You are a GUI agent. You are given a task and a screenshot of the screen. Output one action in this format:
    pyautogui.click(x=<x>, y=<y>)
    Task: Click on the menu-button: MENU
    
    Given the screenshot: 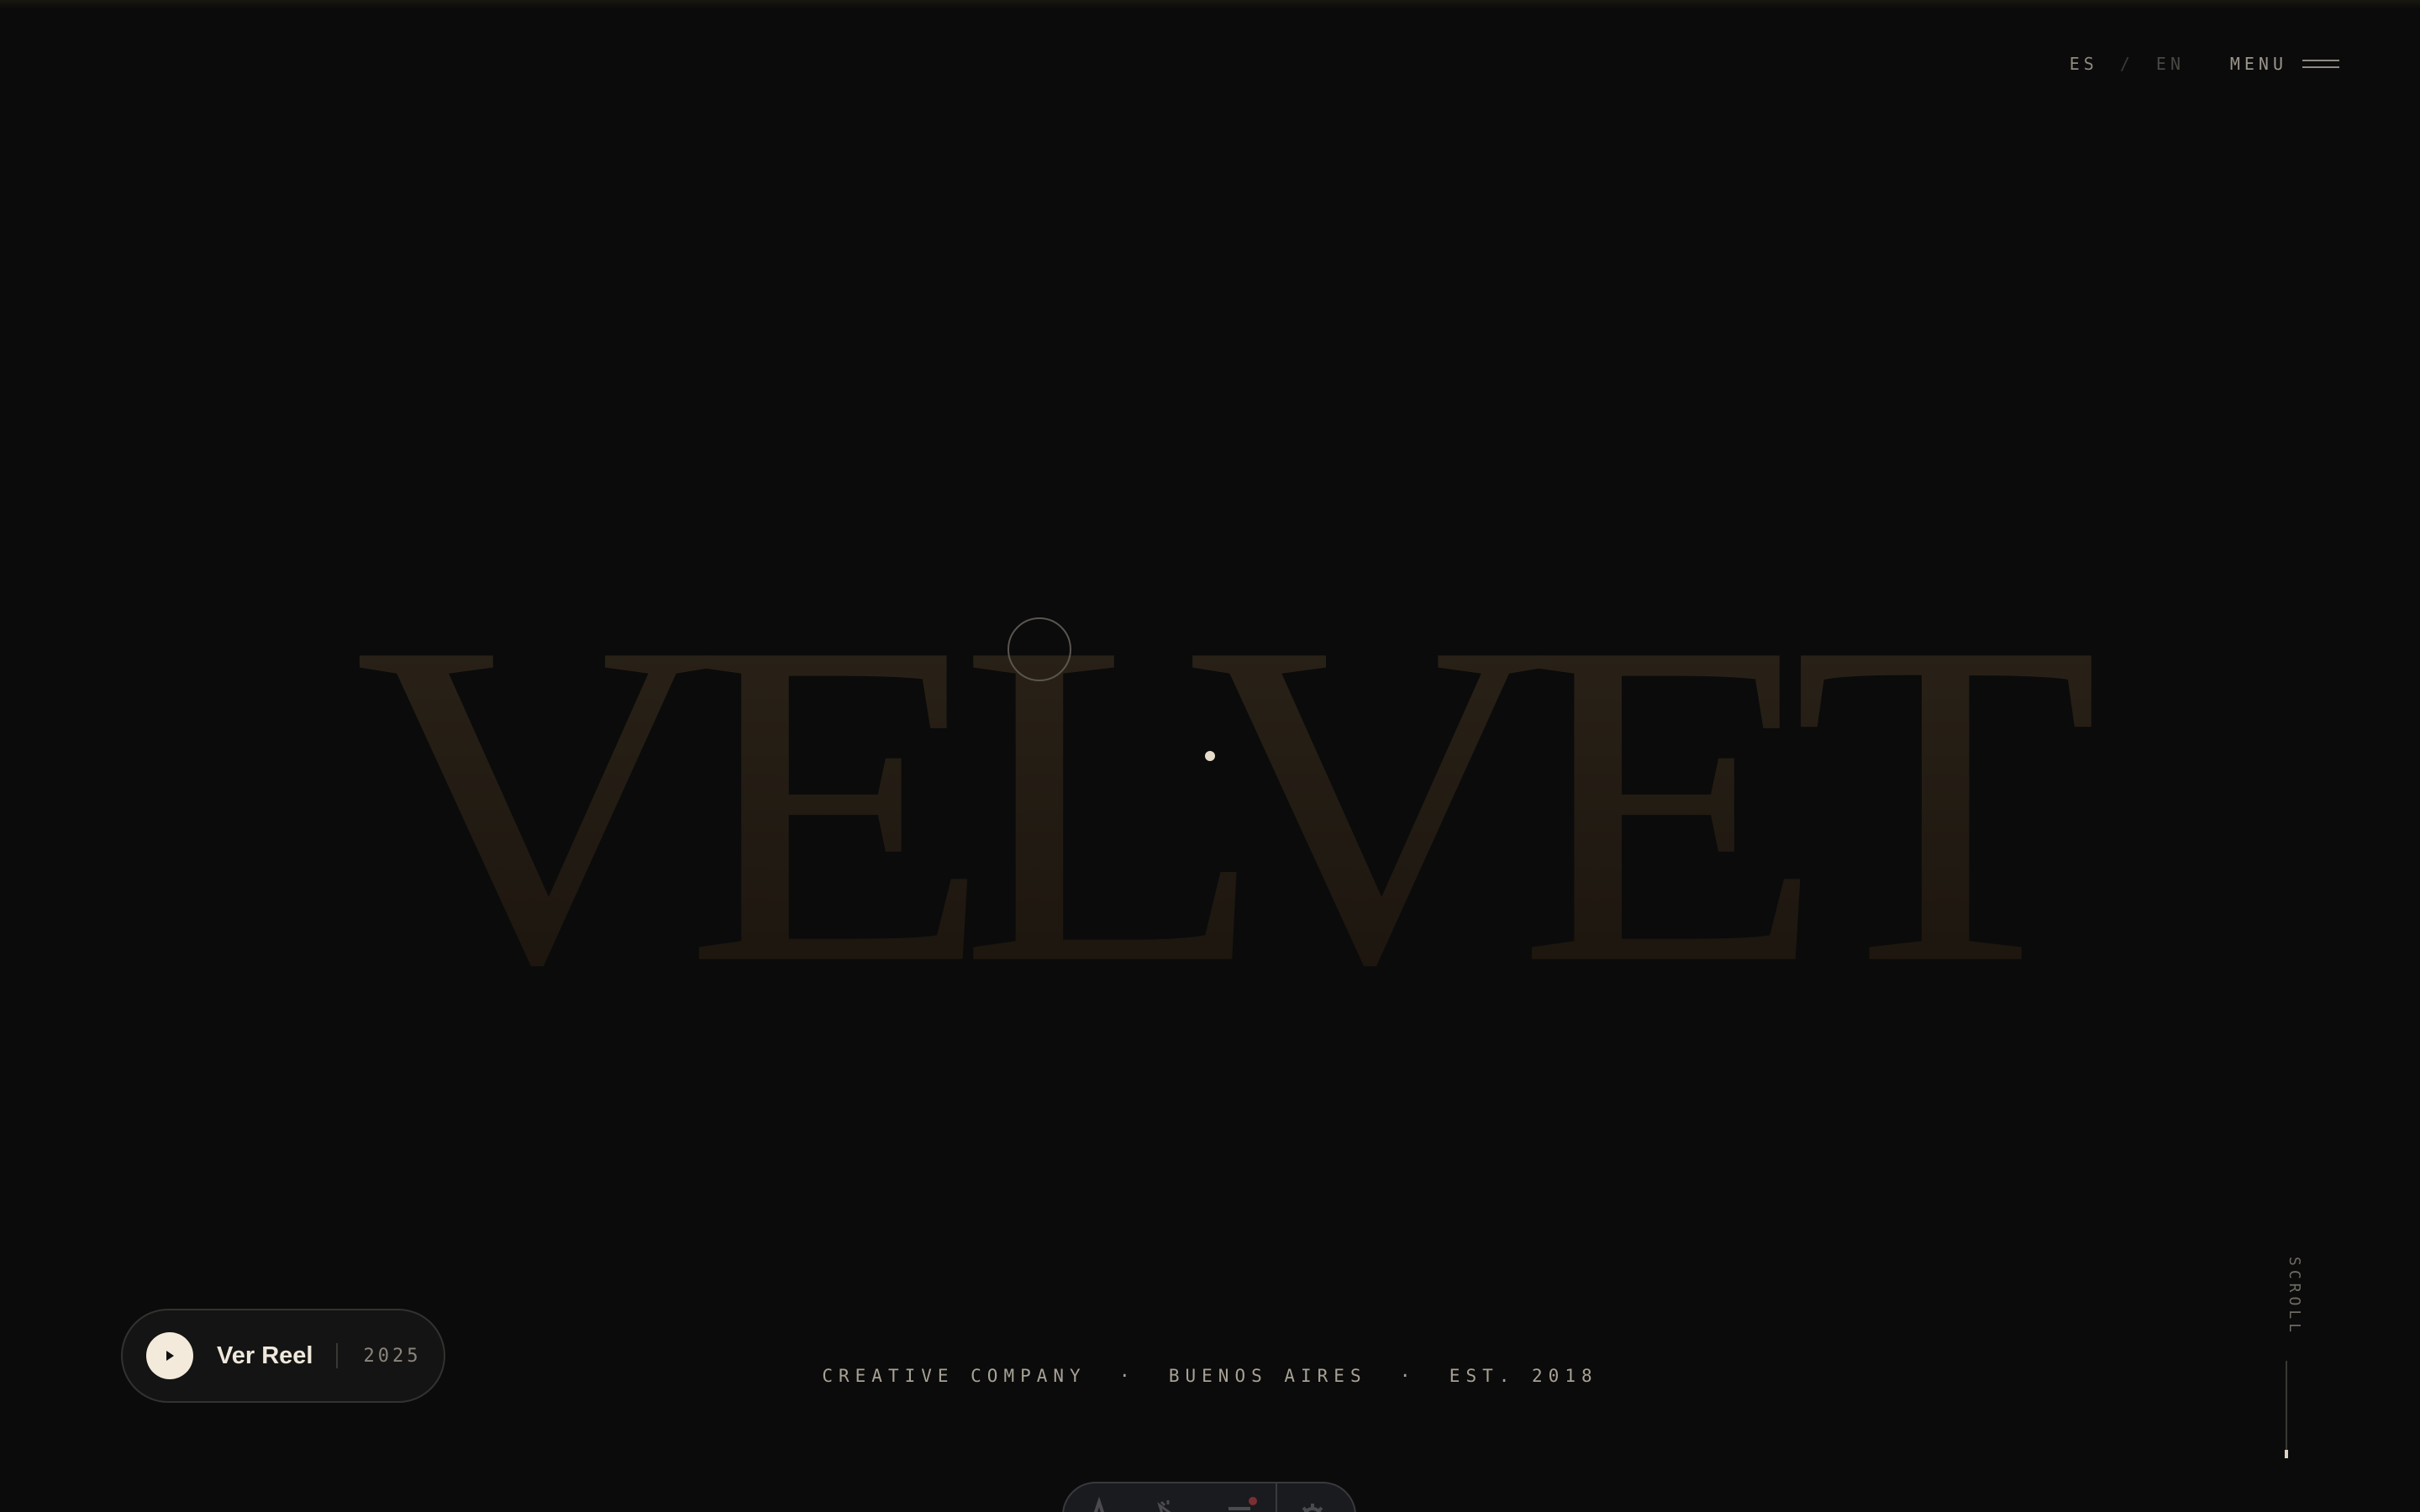 What is the action you would take?
    pyautogui.click(x=2284, y=64)
    